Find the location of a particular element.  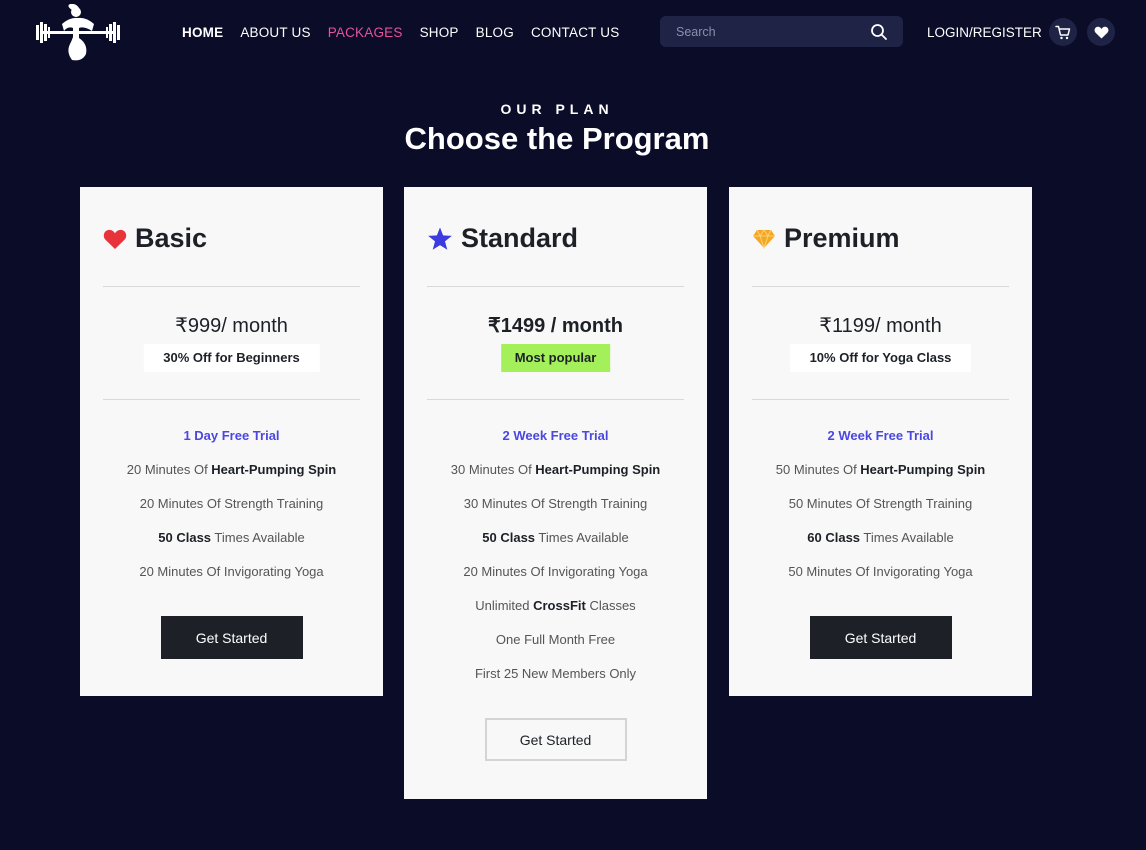

plan-name: Standard is located at coordinates (520, 238).